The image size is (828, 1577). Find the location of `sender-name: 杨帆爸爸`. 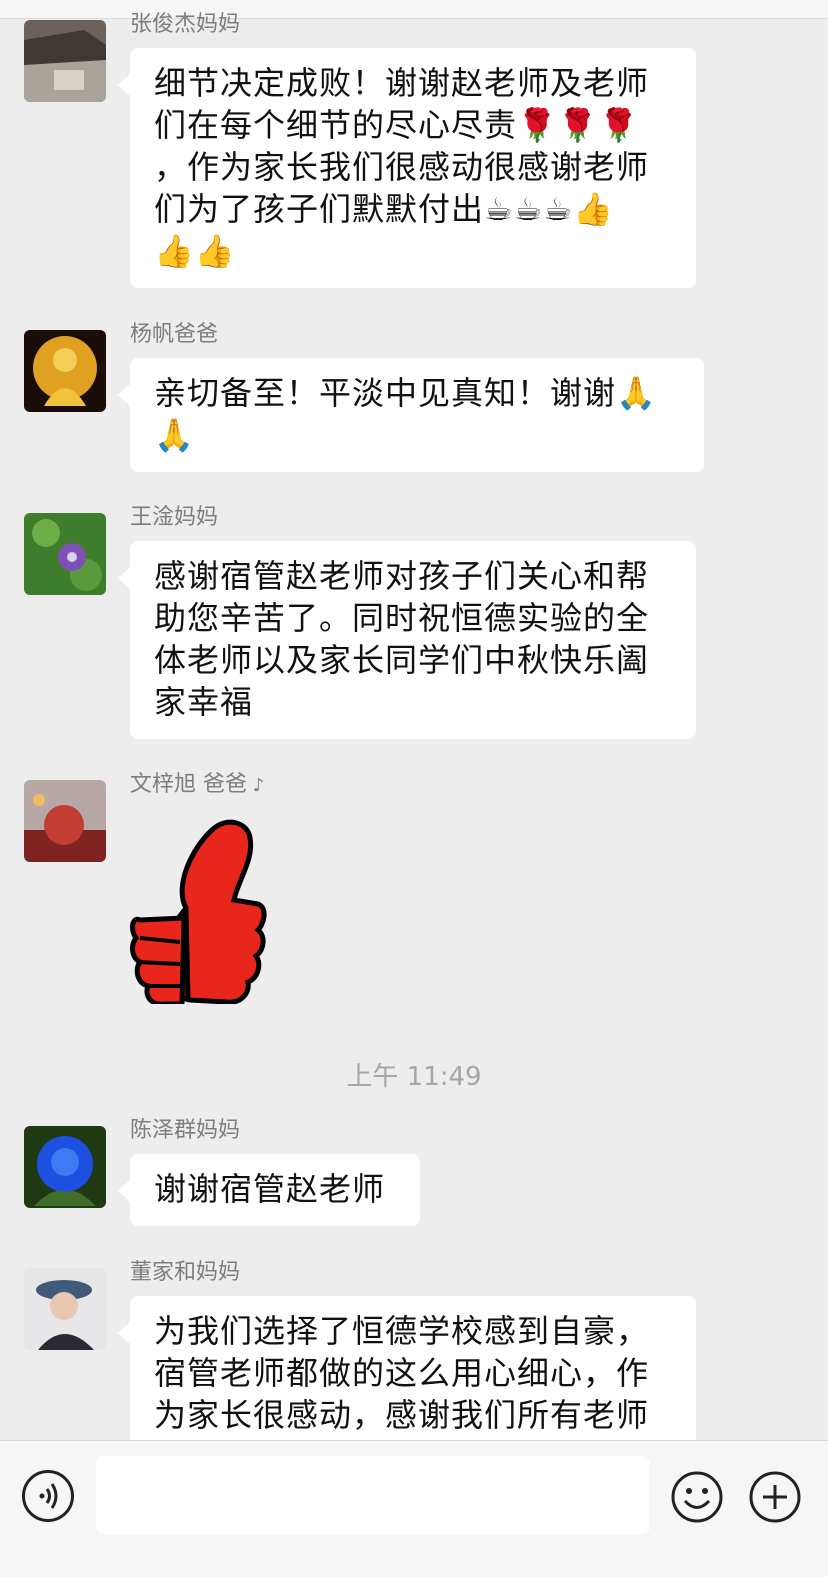

sender-name: 杨帆爸爸 is located at coordinates (174, 334).